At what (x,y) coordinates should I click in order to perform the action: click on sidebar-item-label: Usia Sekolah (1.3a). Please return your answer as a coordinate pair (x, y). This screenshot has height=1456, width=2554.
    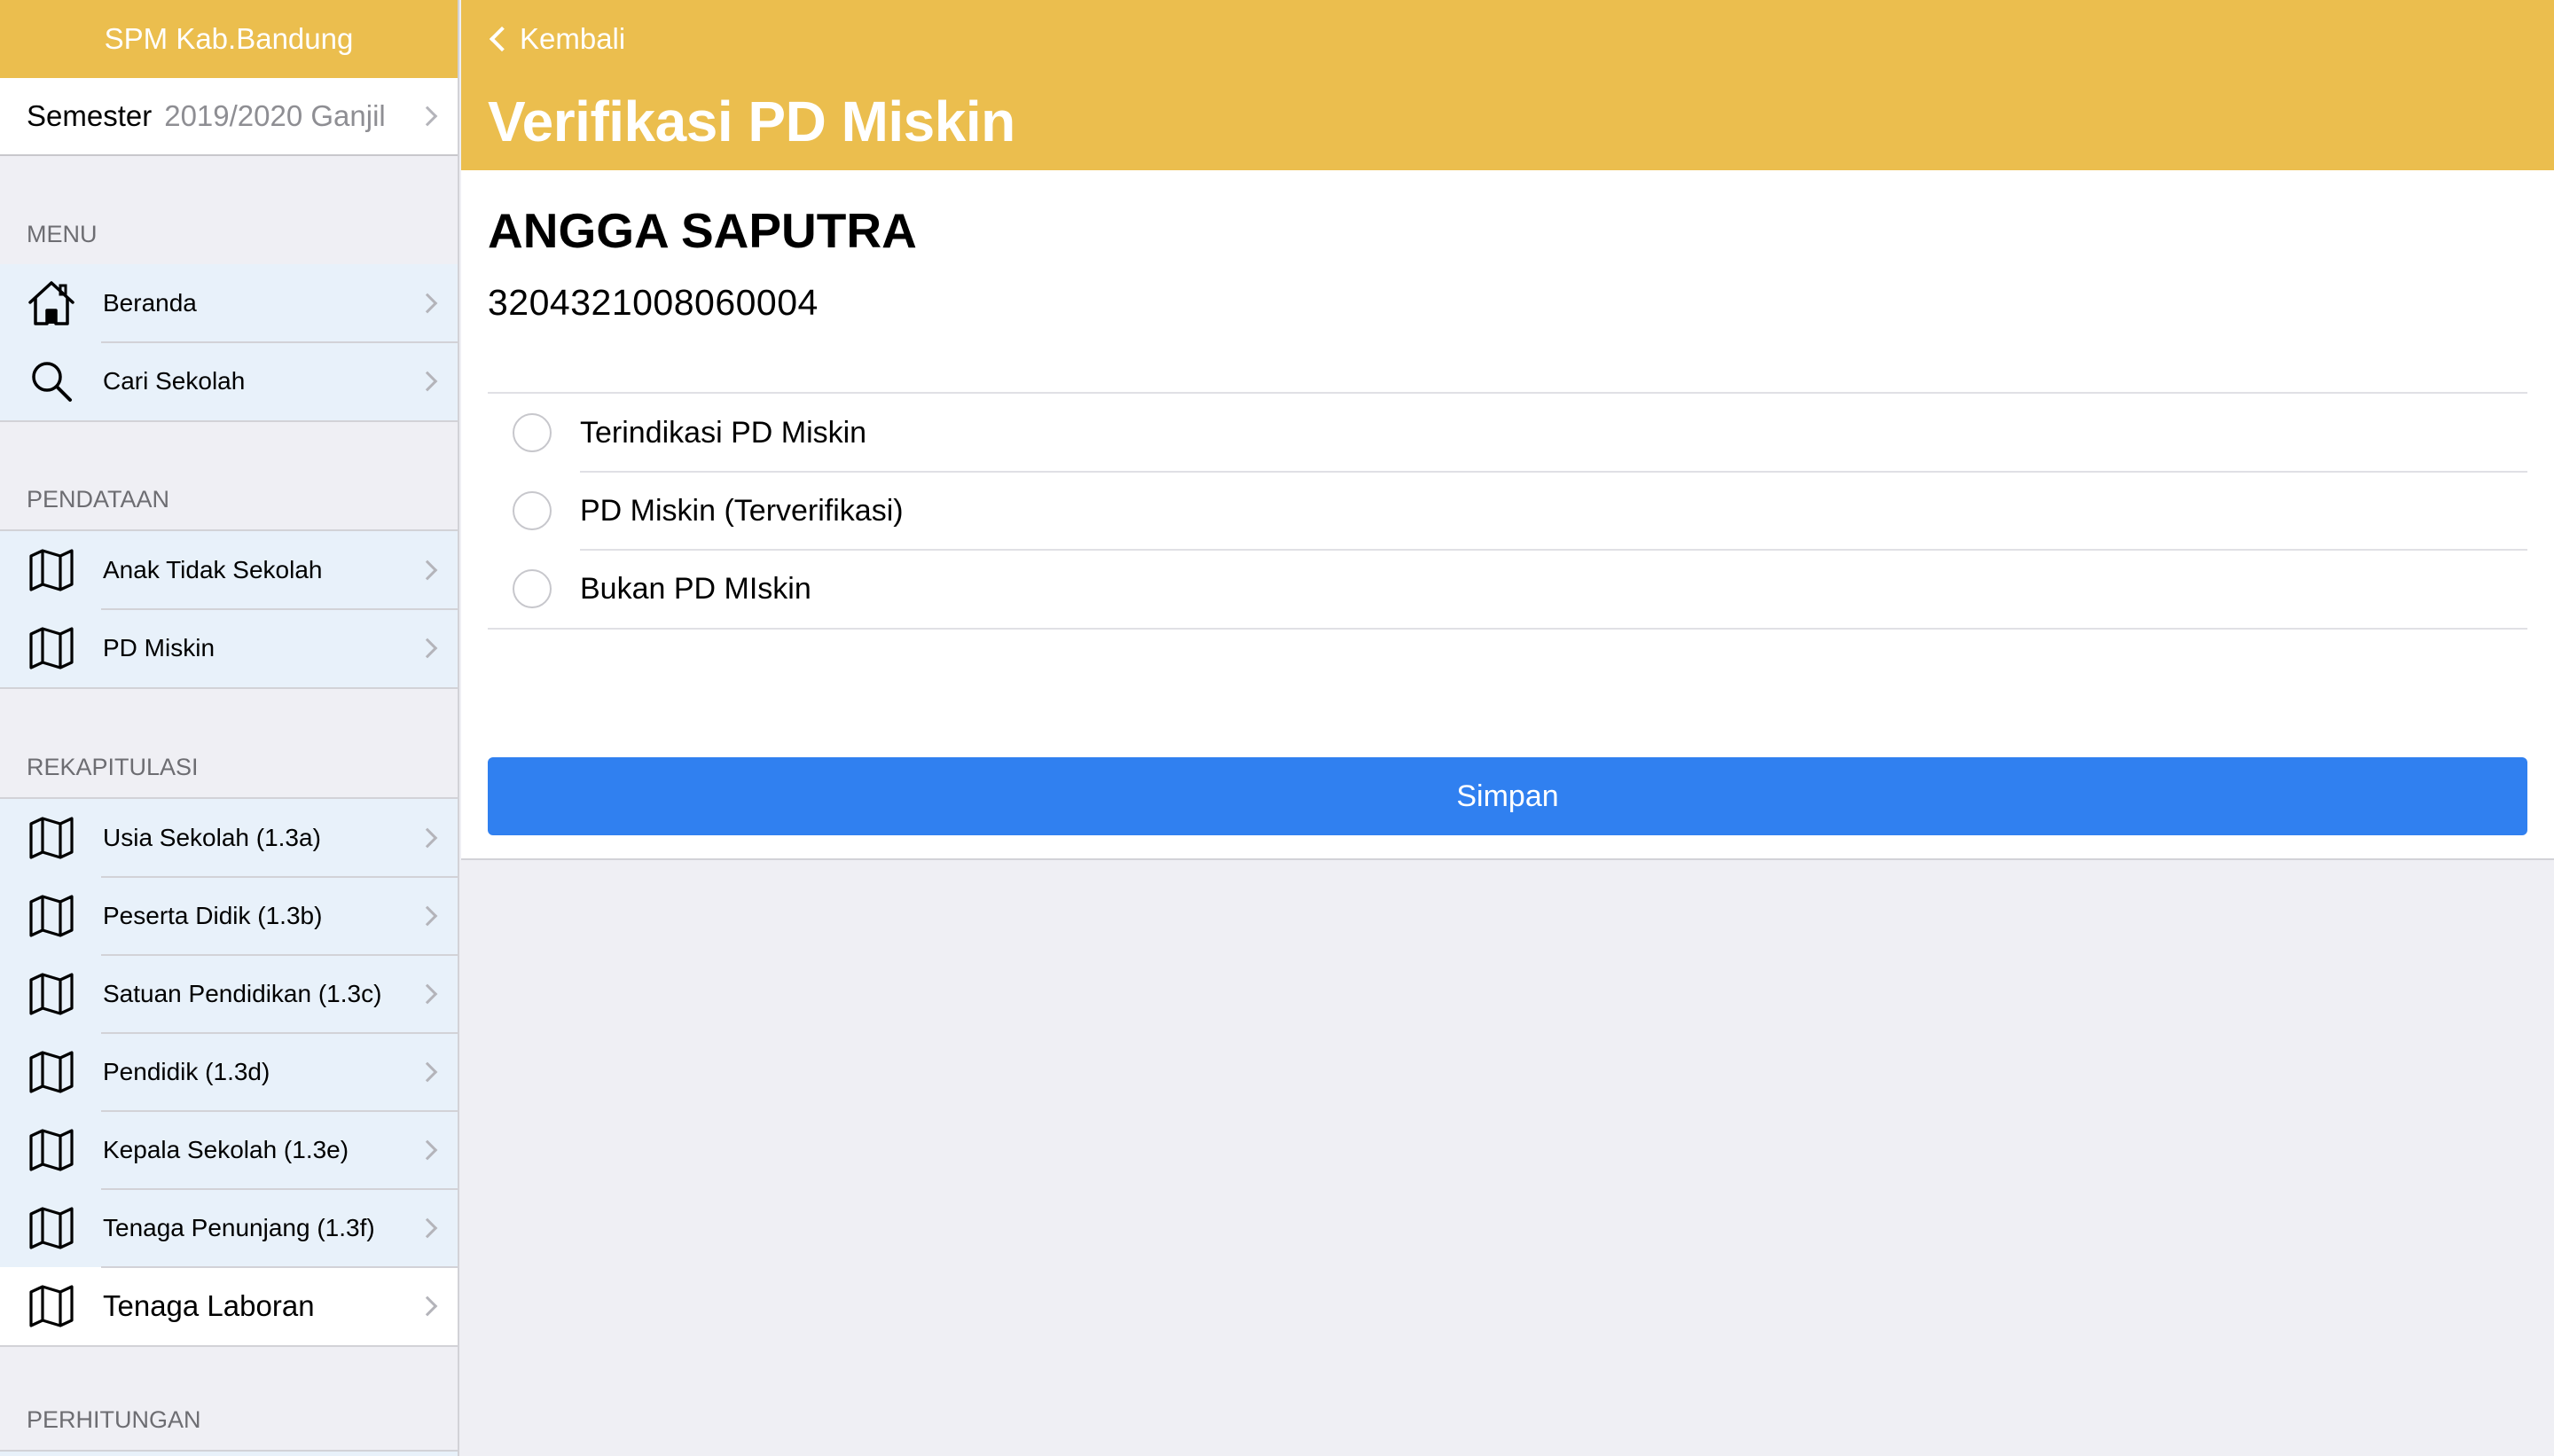
    Looking at the image, I should click on (212, 837).